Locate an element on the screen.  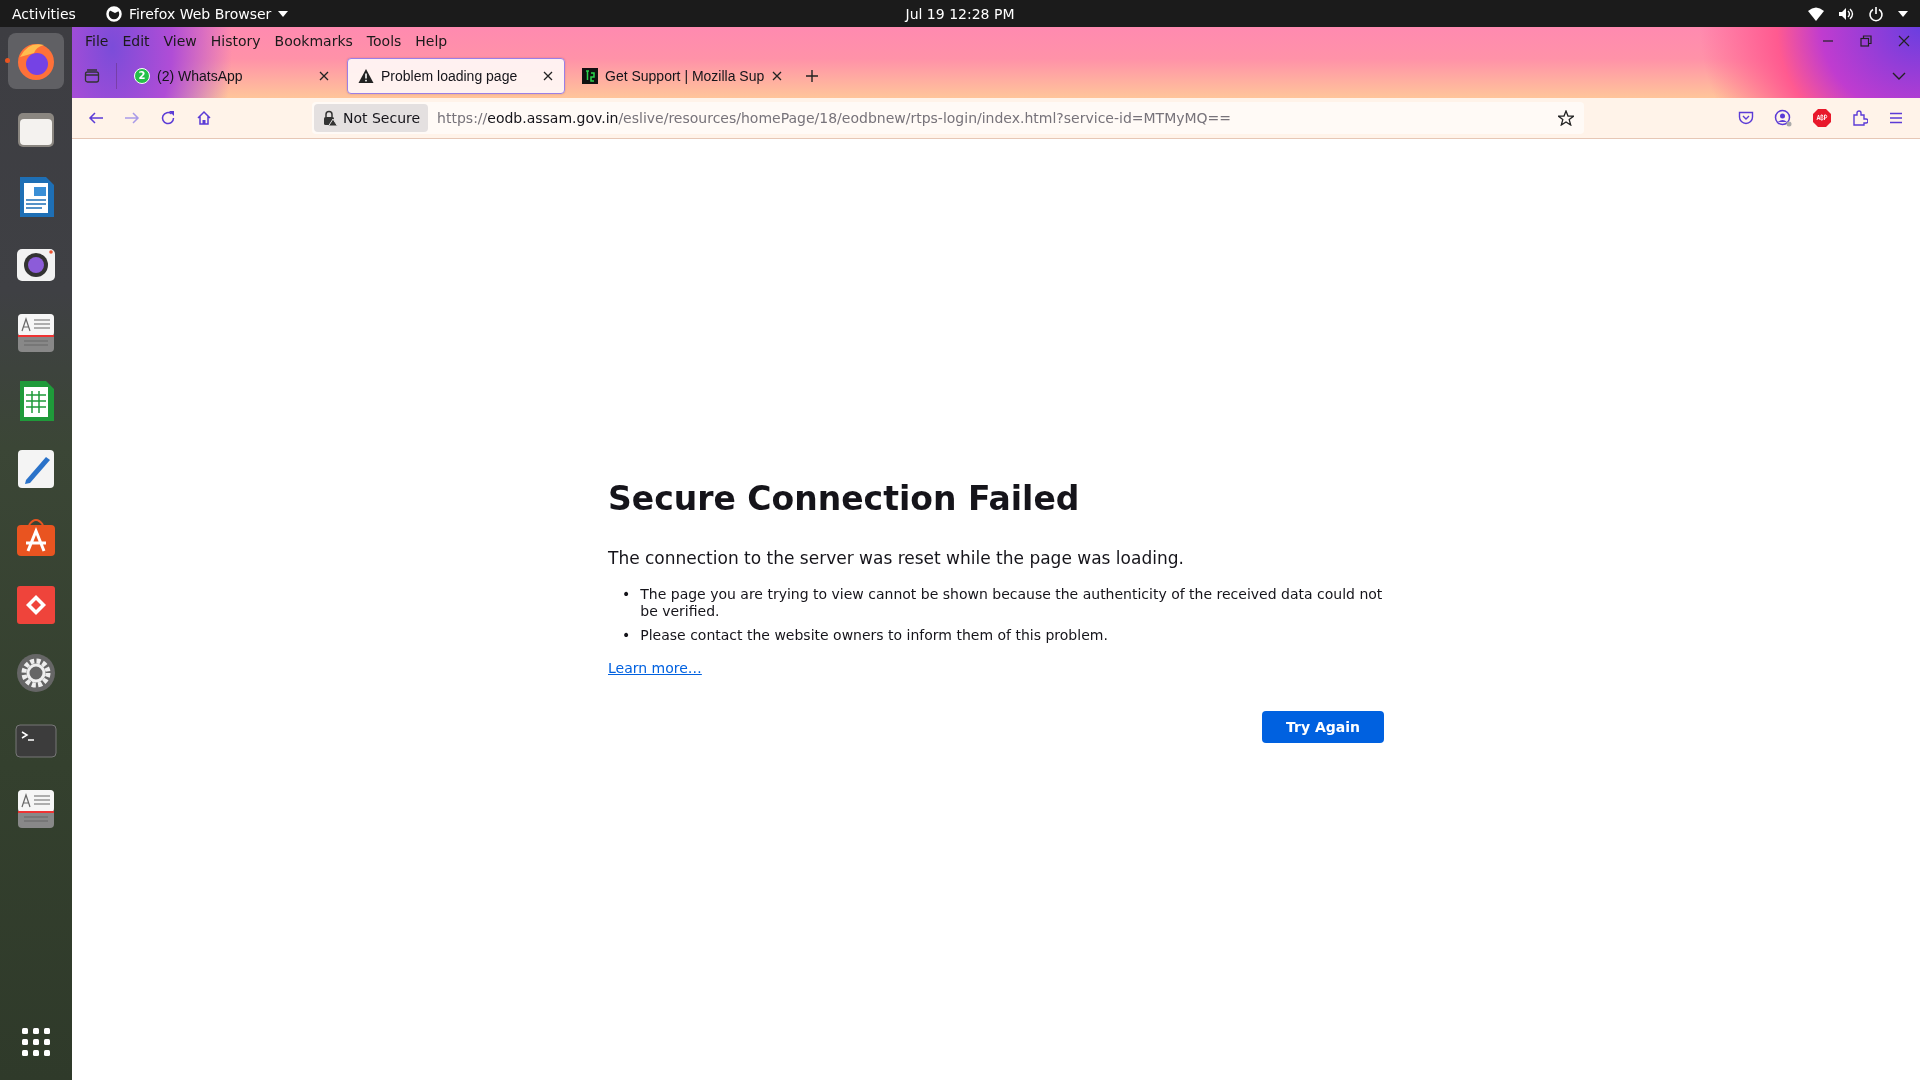
home-icon is located at coordinates (204, 118).